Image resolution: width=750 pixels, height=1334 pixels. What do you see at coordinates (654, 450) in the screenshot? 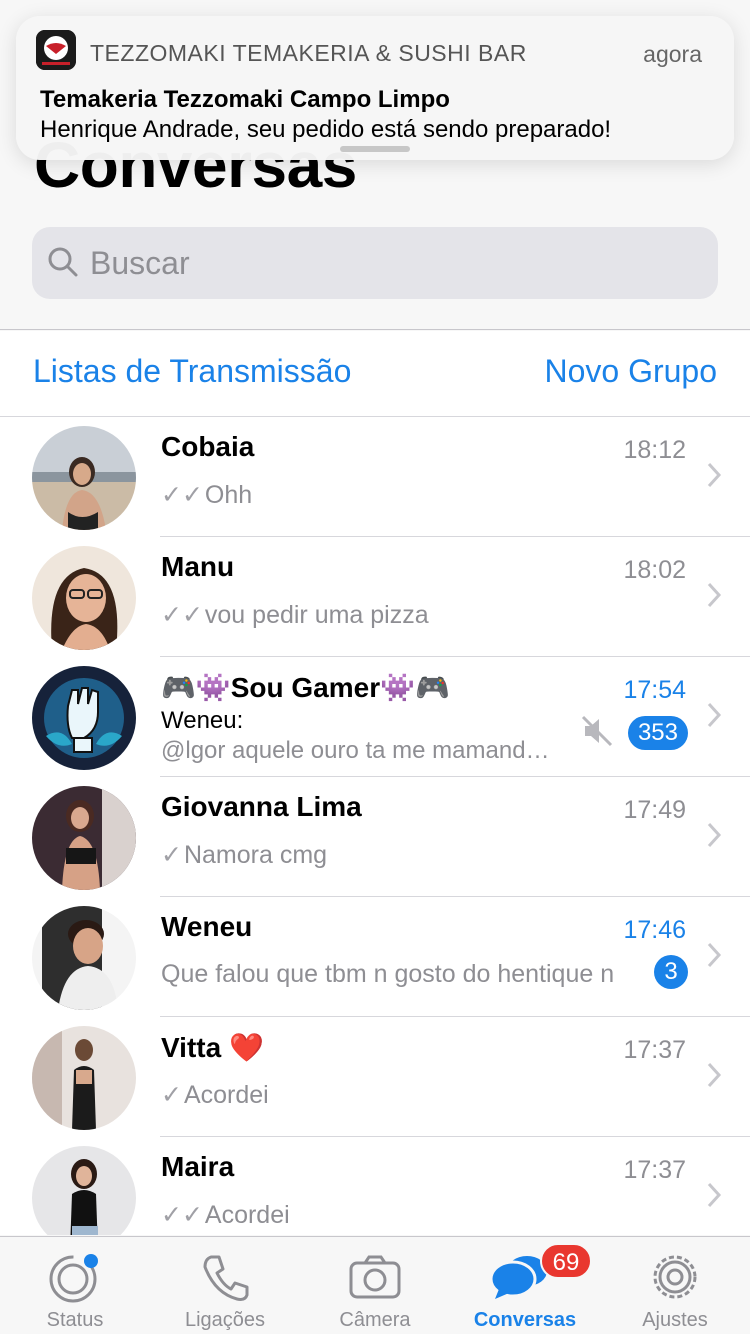
I see `chat-time: 18:12` at bounding box center [654, 450].